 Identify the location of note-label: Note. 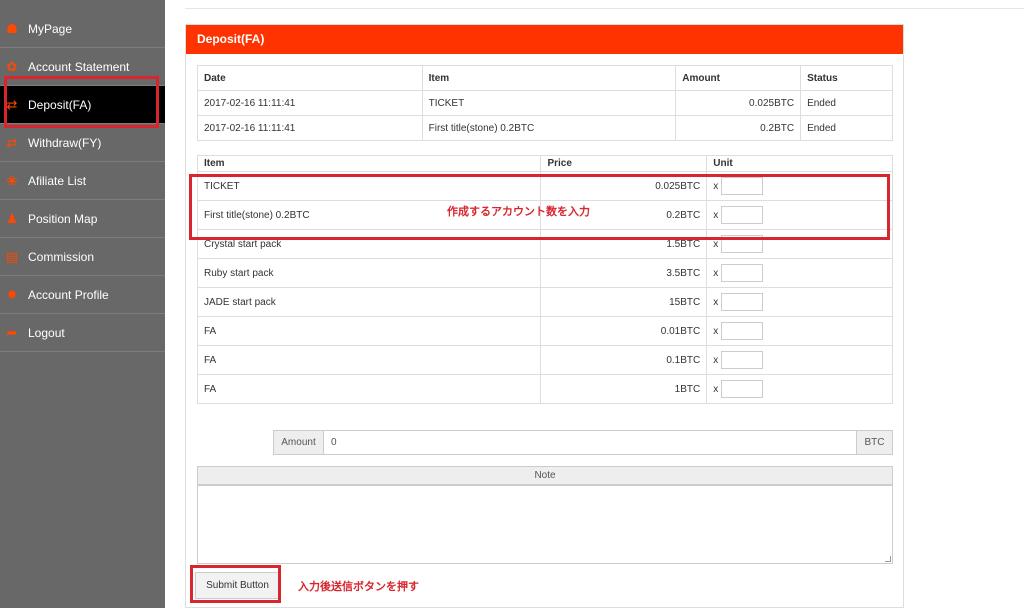
(545, 475).